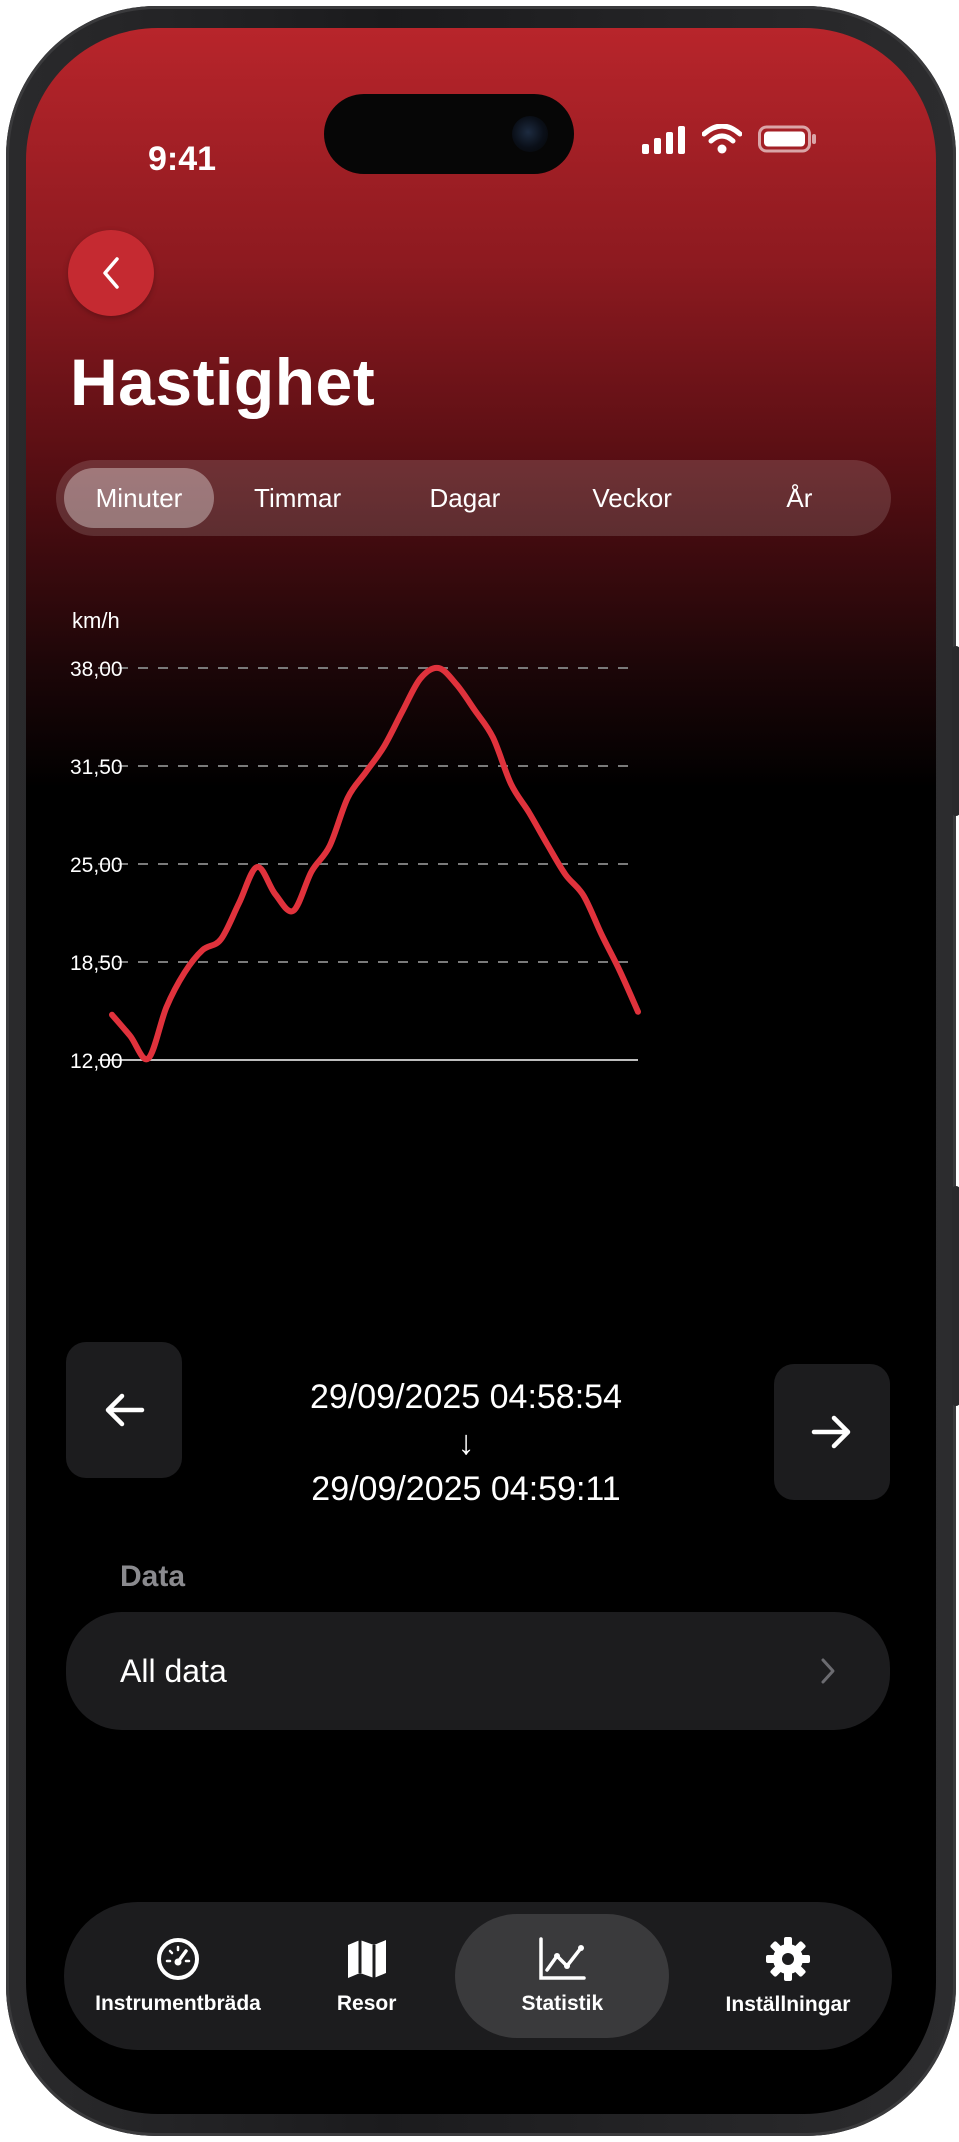  I want to click on y-tick-label: 31,50, so click(96, 767).